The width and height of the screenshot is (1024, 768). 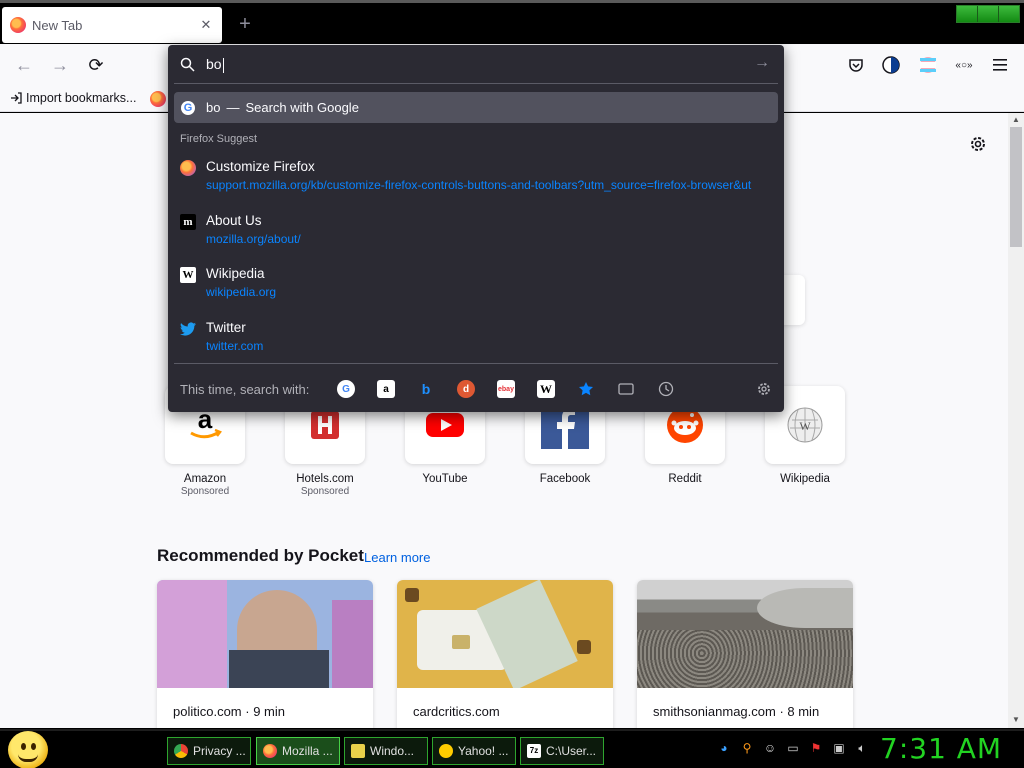 What do you see at coordinates (565, 479) in the screenshot?
I see `shortcut-label: Facebook` at bounding box center [565, 479].